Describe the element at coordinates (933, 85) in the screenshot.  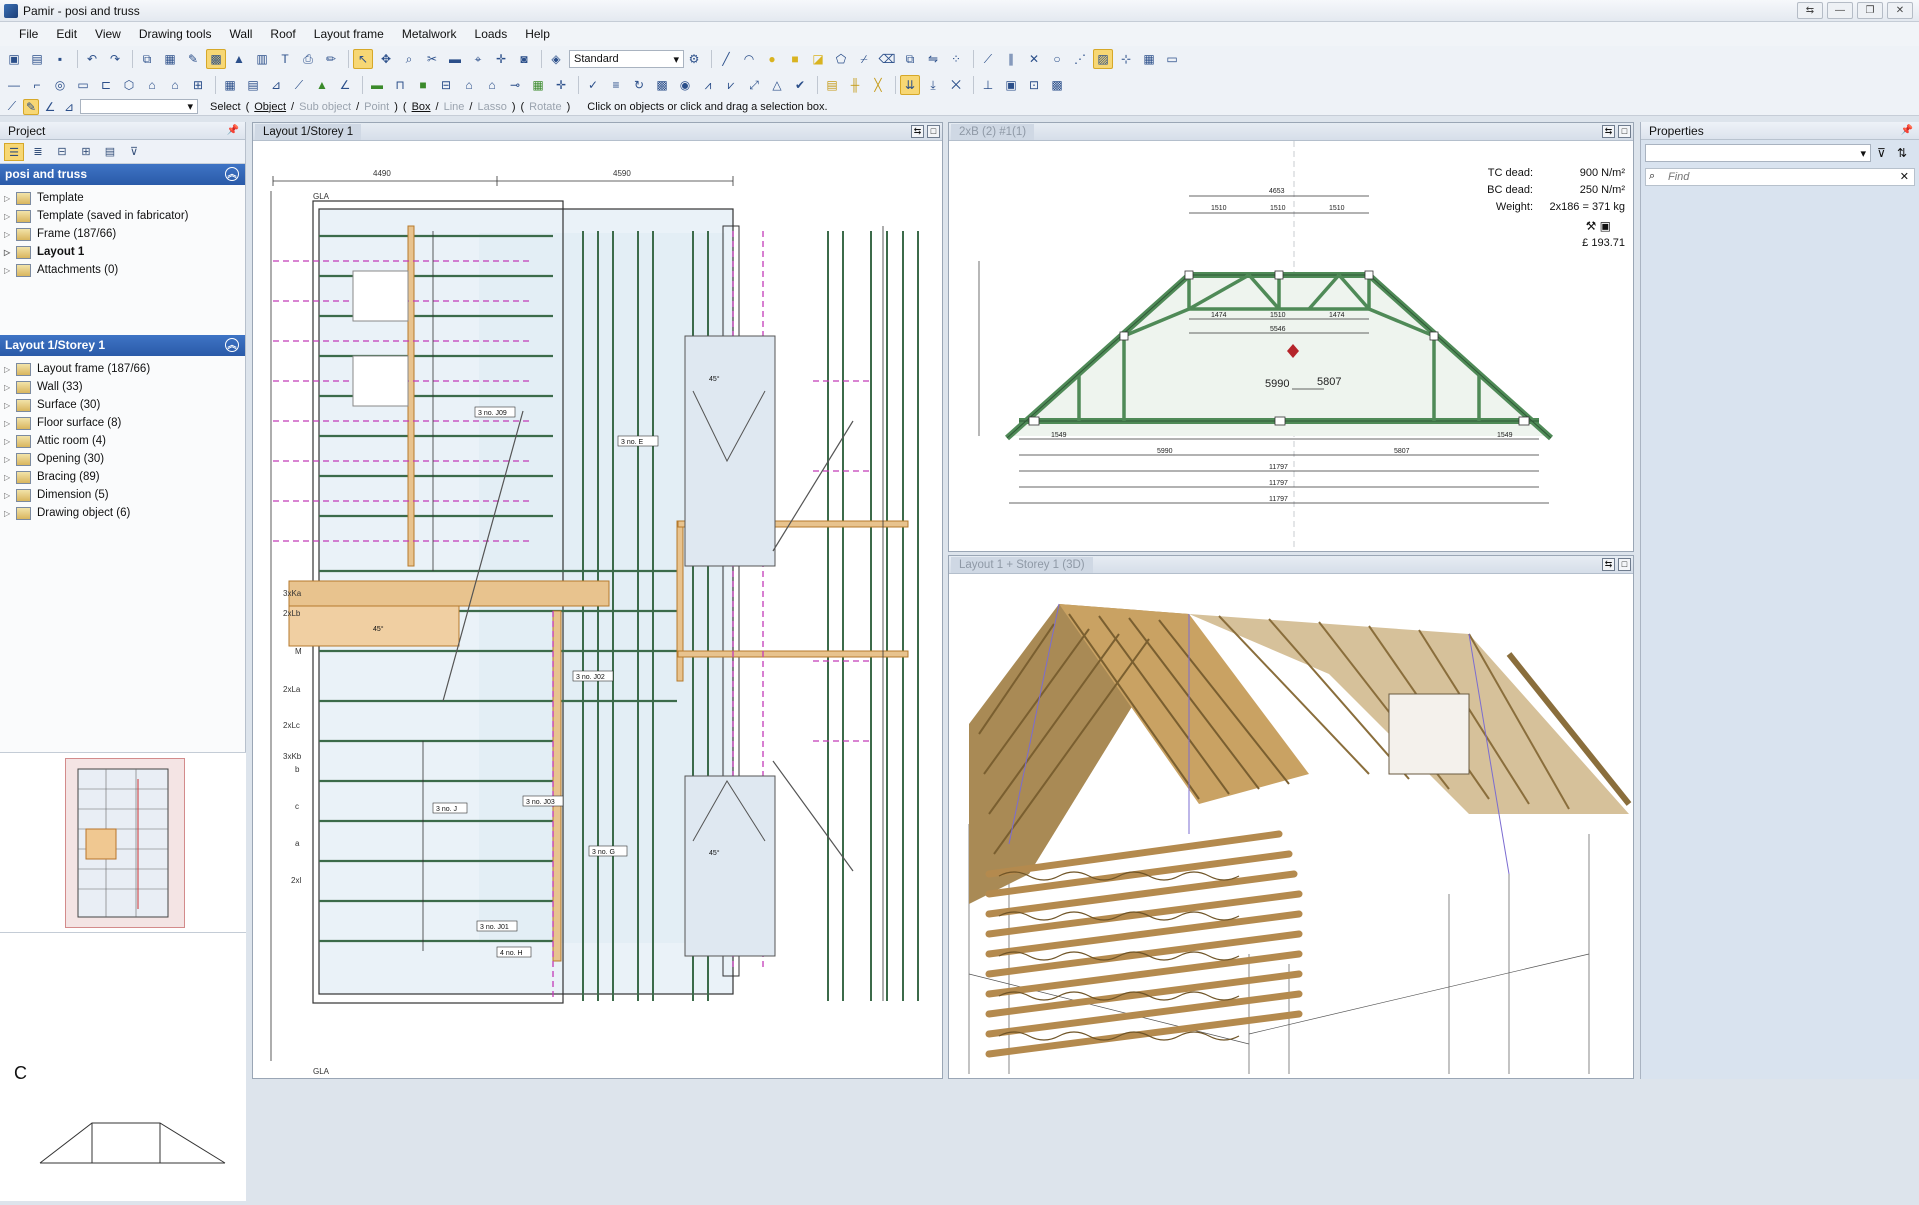
I see `load2-icon: ⤓` at that location.